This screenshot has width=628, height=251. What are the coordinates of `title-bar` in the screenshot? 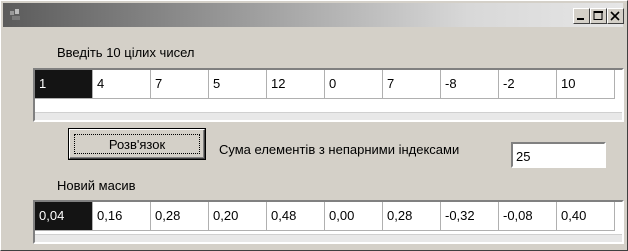 It's located at (313, 15).